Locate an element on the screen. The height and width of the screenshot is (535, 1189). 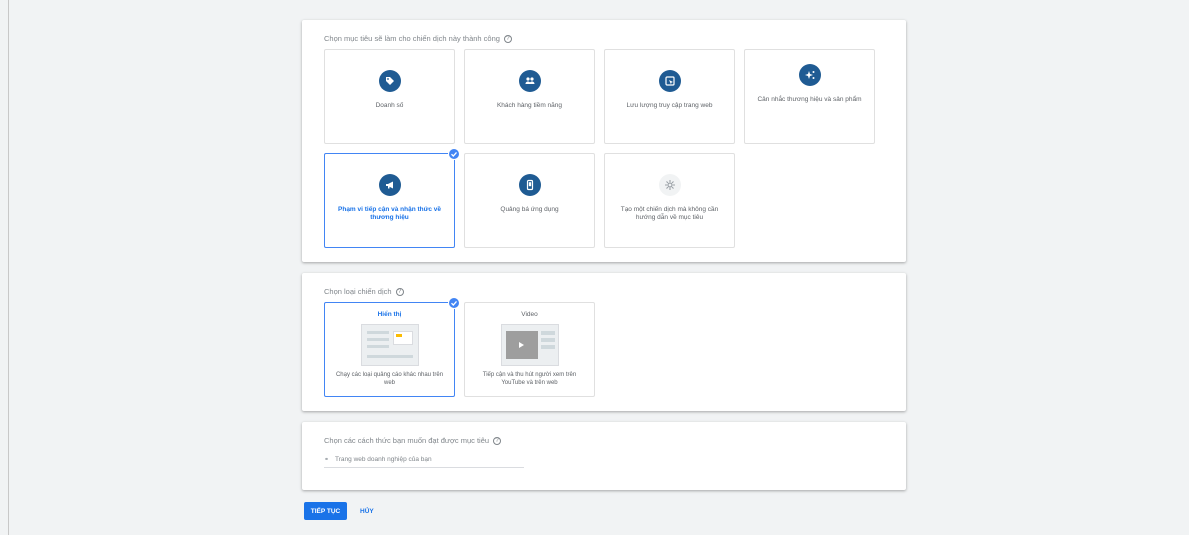
video-thumbnail is located at coordinates (529, 345).